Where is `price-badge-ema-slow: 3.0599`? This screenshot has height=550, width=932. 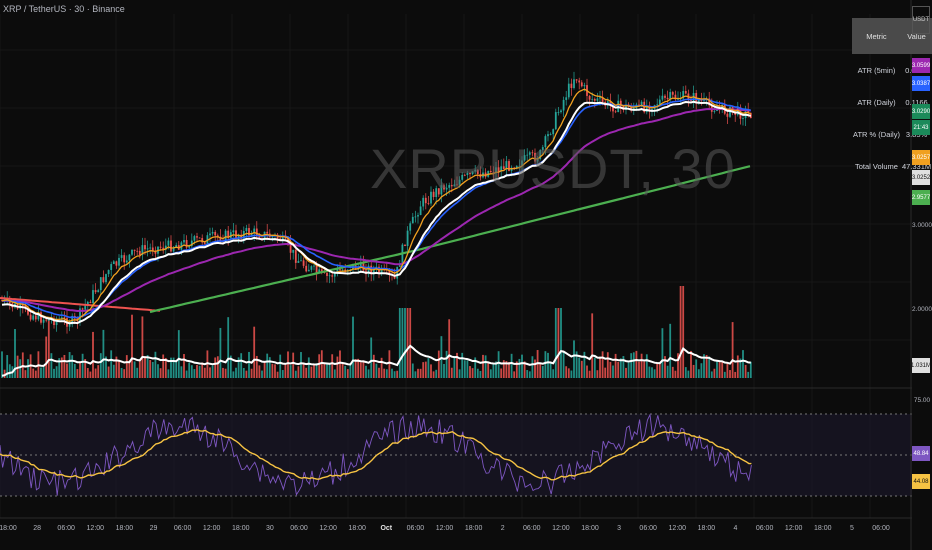
price-badge-ema-slow: 3.0599 is located at coordinates (921, 65).